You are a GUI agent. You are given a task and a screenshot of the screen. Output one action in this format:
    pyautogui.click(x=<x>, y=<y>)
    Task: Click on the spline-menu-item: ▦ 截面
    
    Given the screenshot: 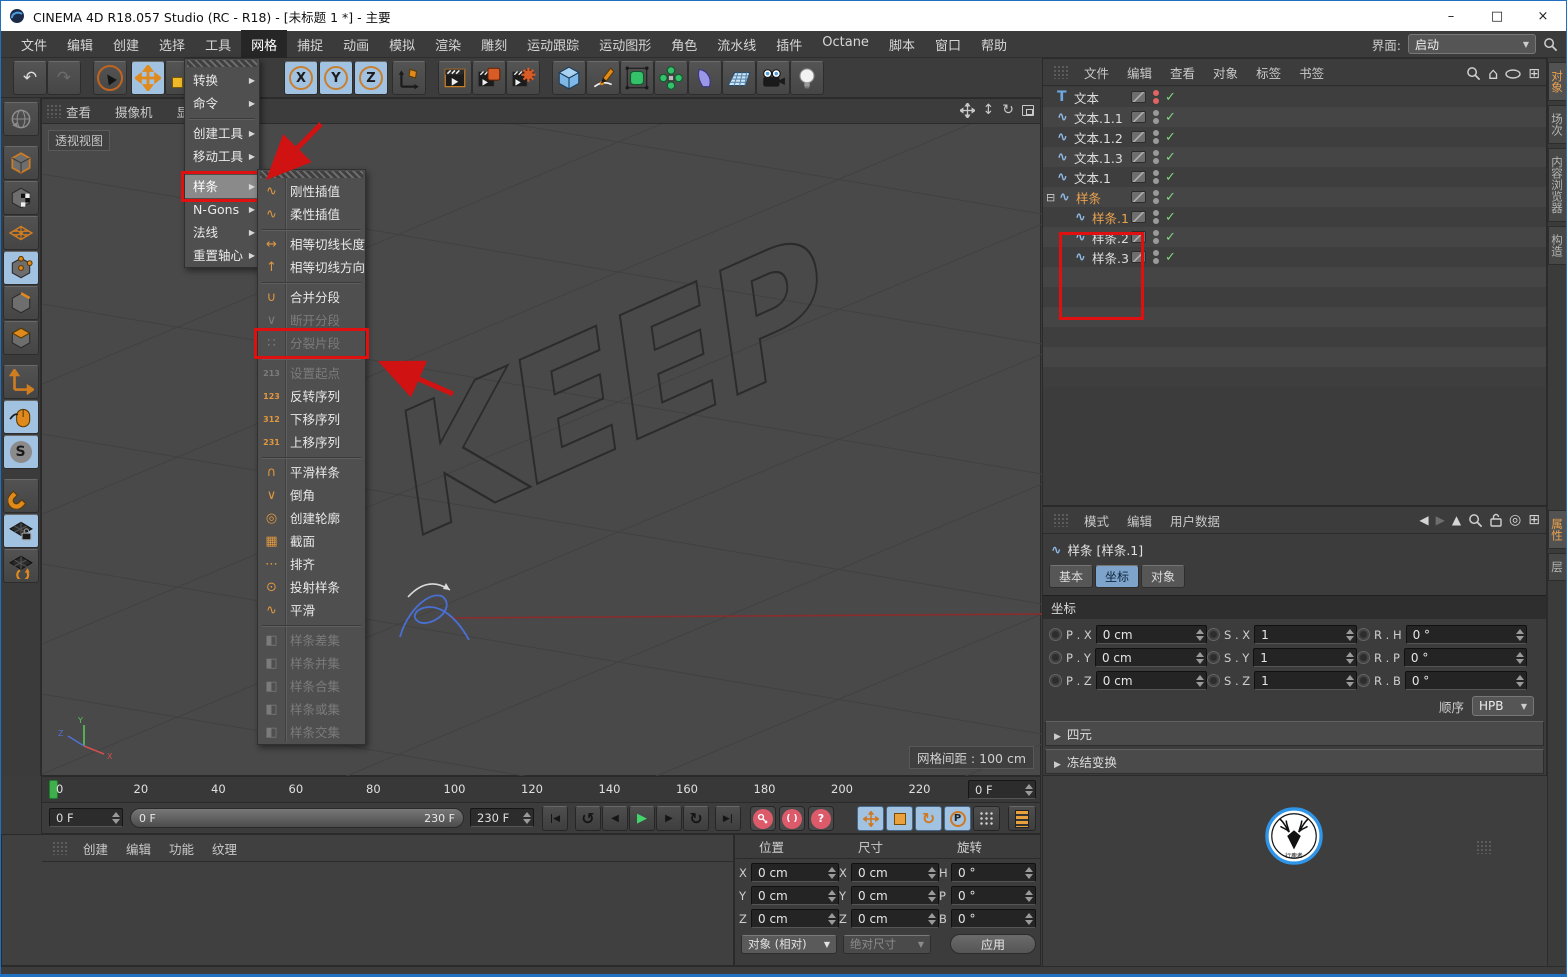 What is the action you would take?
    pyautogui.click(x=311, y=541)
    